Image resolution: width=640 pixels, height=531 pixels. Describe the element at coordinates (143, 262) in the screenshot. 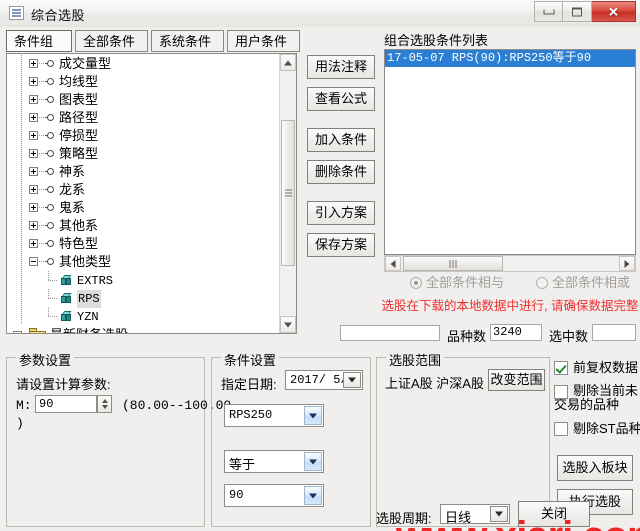

I see `tree-item-其他类型: 其他类型` at that location.